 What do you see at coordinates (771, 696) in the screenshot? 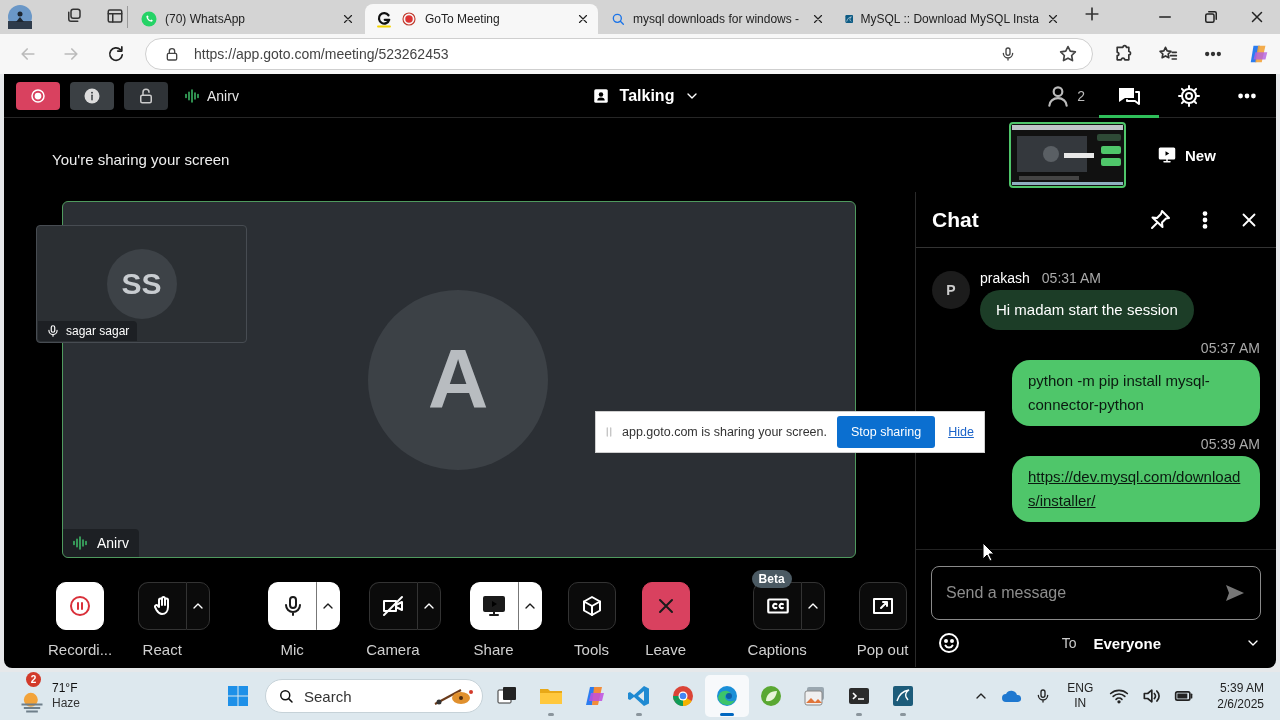
I see `leaf-icon` at bounding box center [771, 696].